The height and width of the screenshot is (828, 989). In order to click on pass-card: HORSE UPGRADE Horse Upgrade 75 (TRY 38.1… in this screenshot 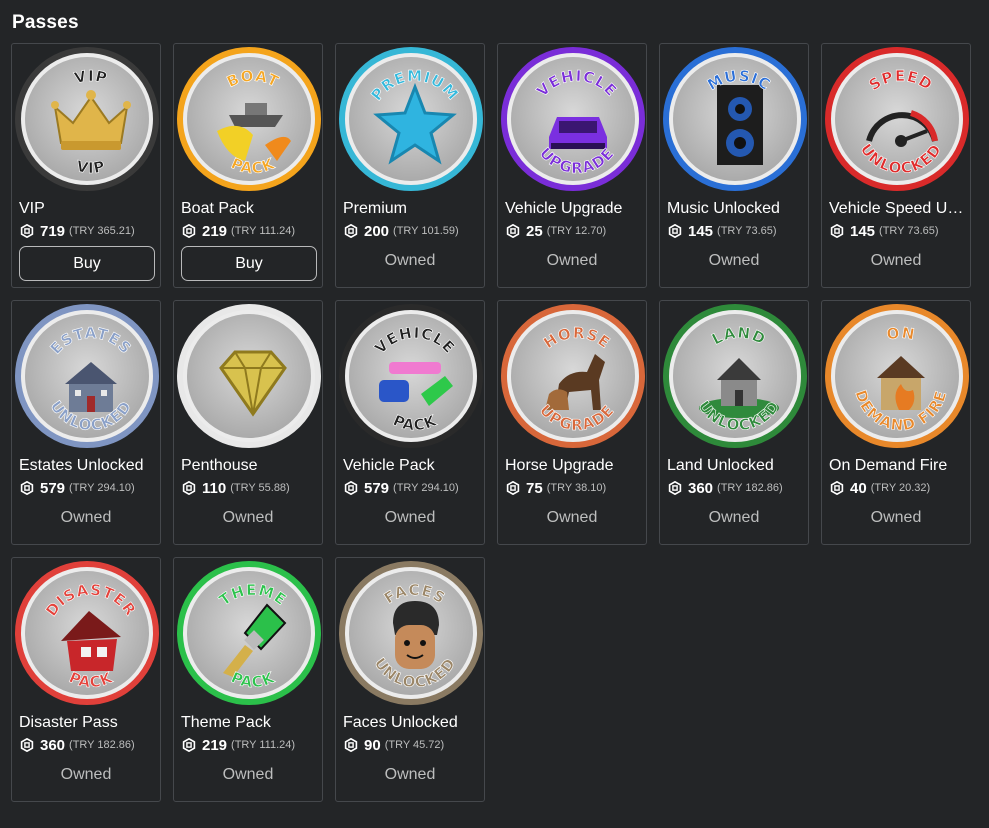, I will do `click(572, 422)`.